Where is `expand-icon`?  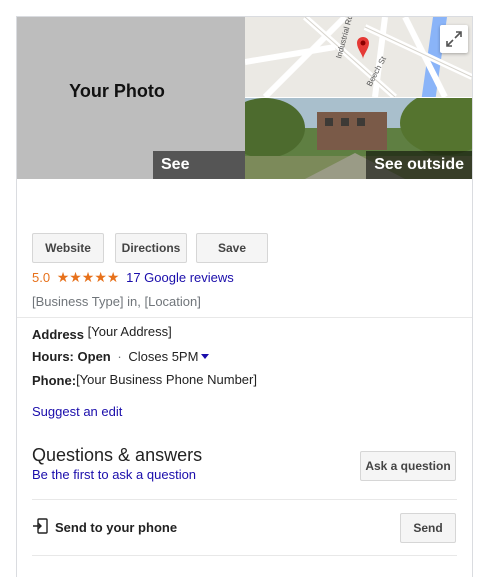 expand-icon is located at coordinates (454, 39).